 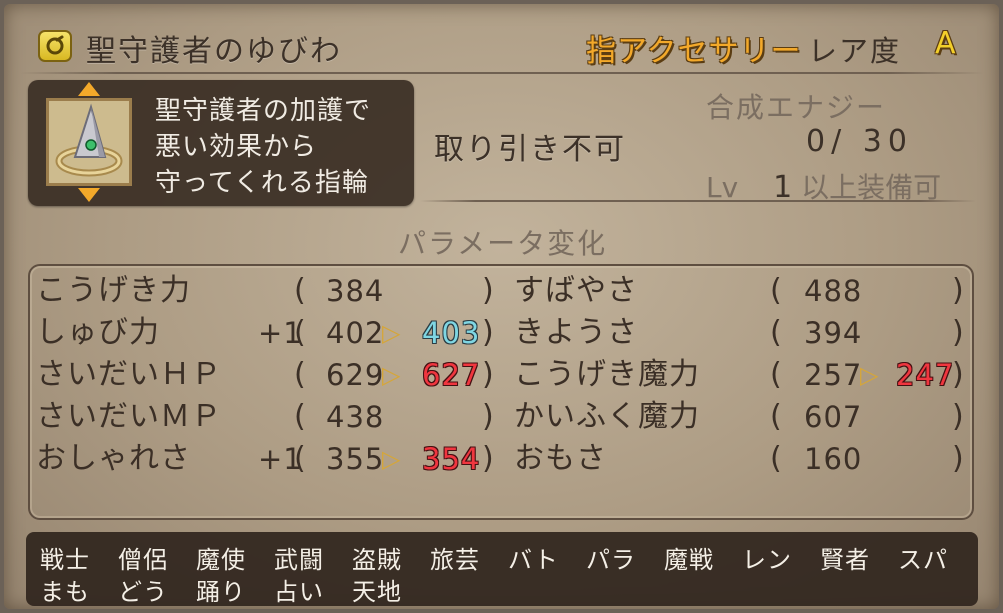 I want to click on stat-new-value: 403, so click(x=451, y=333).